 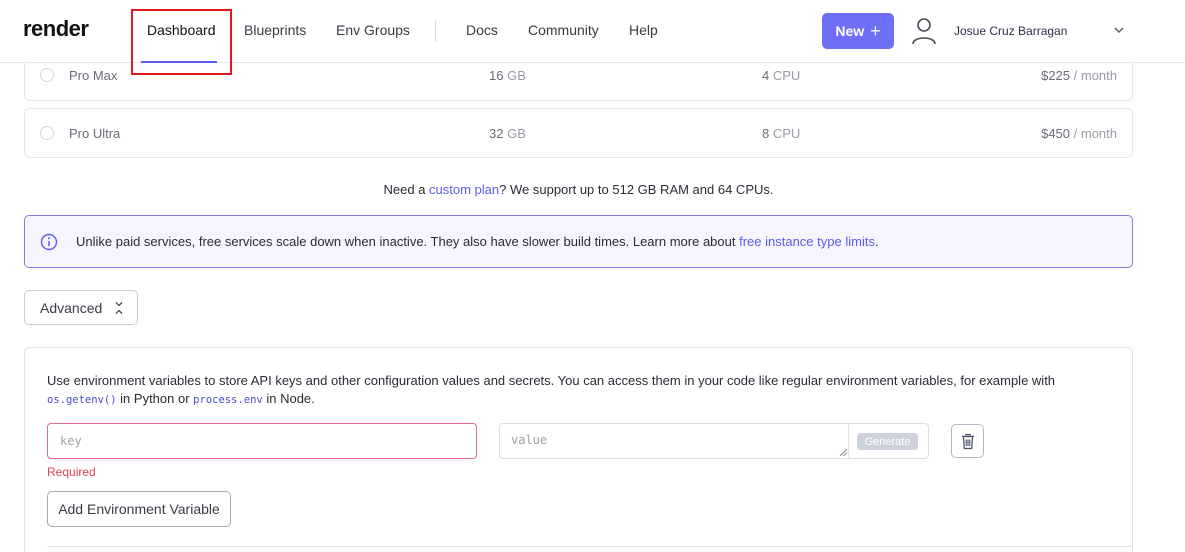 What do you see at coordinates (848, 441) in the screenshot?
I see `value-divider` at bounding box center [848, 441].